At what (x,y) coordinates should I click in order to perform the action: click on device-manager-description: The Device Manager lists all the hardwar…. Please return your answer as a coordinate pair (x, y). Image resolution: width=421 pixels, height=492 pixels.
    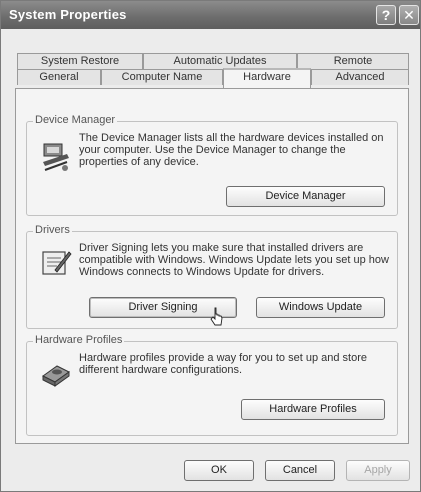
    Looking at the image, I should click on (231, 150).